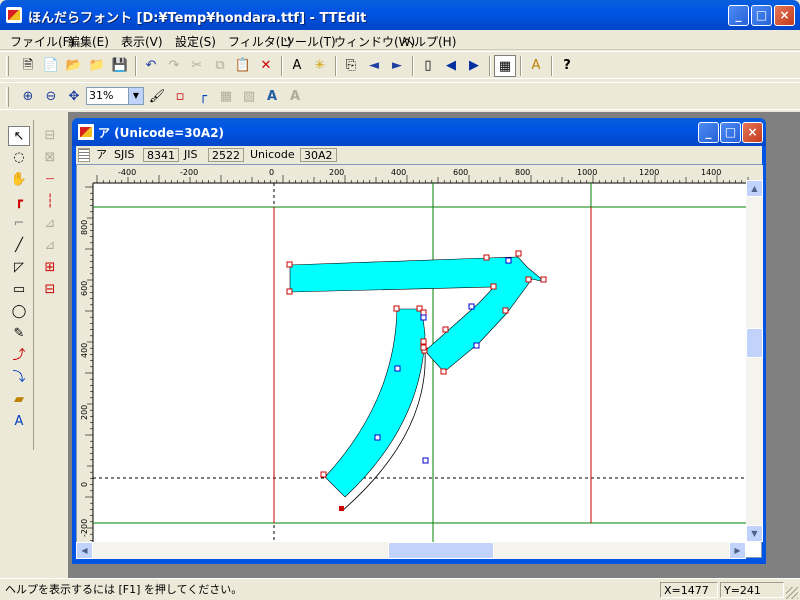 The image size is (800, 600). I want to click on rectangle-tool-icon: ▭, so click(19, 290).